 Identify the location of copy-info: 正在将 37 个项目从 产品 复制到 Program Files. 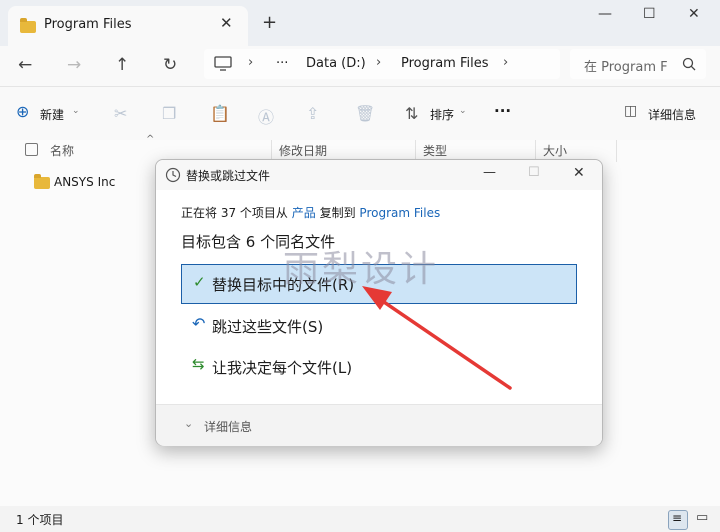
(310, 212).